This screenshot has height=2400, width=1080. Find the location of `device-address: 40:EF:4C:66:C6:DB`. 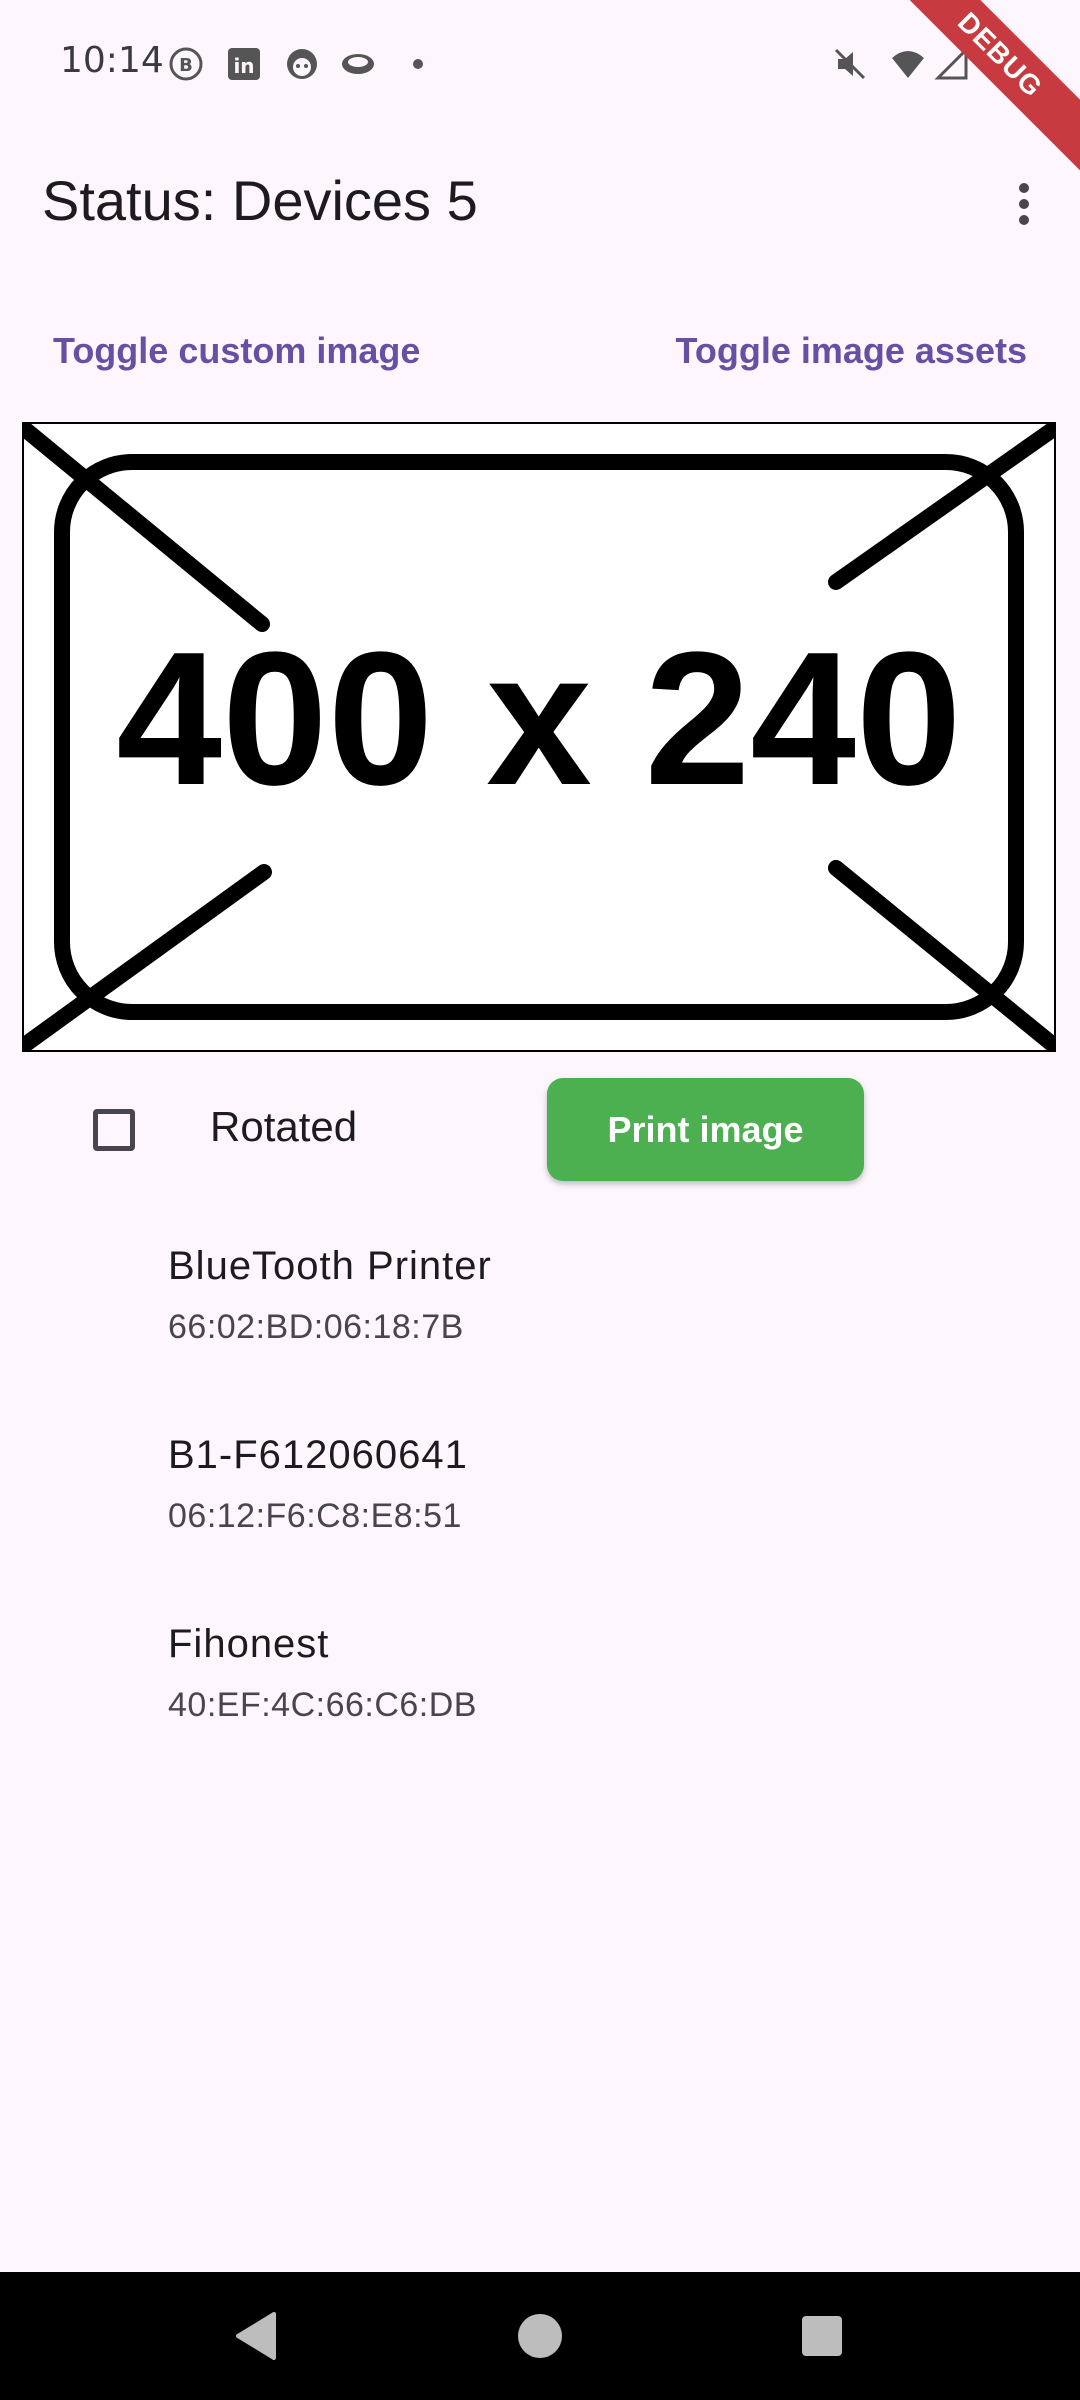

device-address: 40:EF:4C:66:C6:DB is located at coordinates (322, 1705).